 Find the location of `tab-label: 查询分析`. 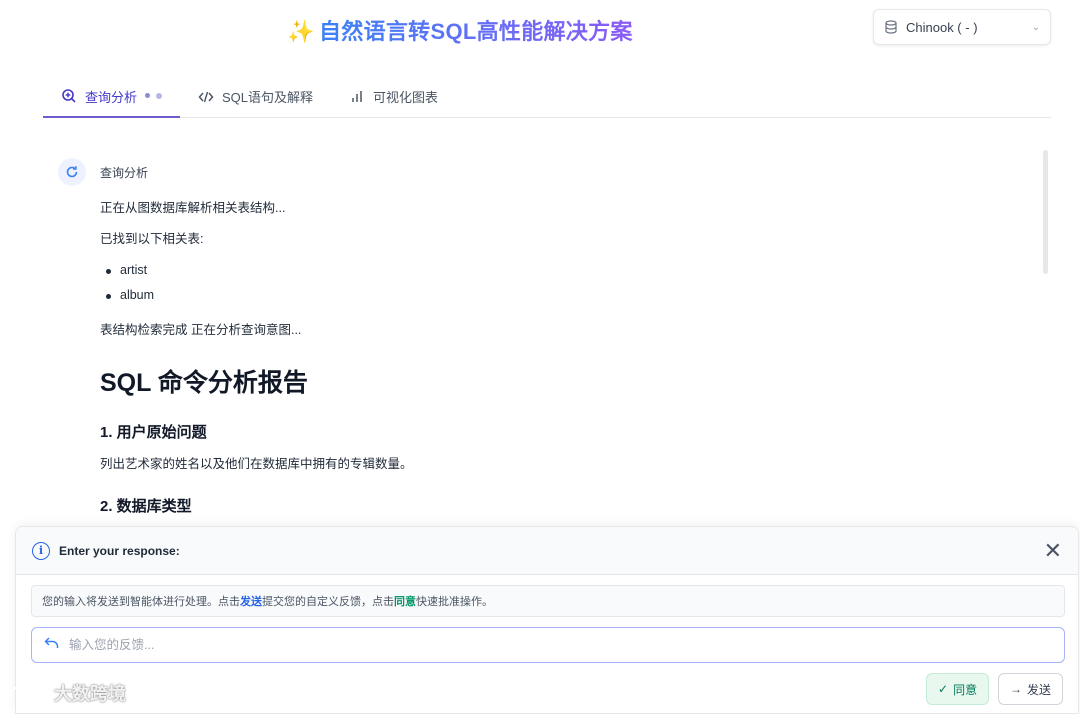

tab-label: 查询分析 is located at coordinates (111, 97).